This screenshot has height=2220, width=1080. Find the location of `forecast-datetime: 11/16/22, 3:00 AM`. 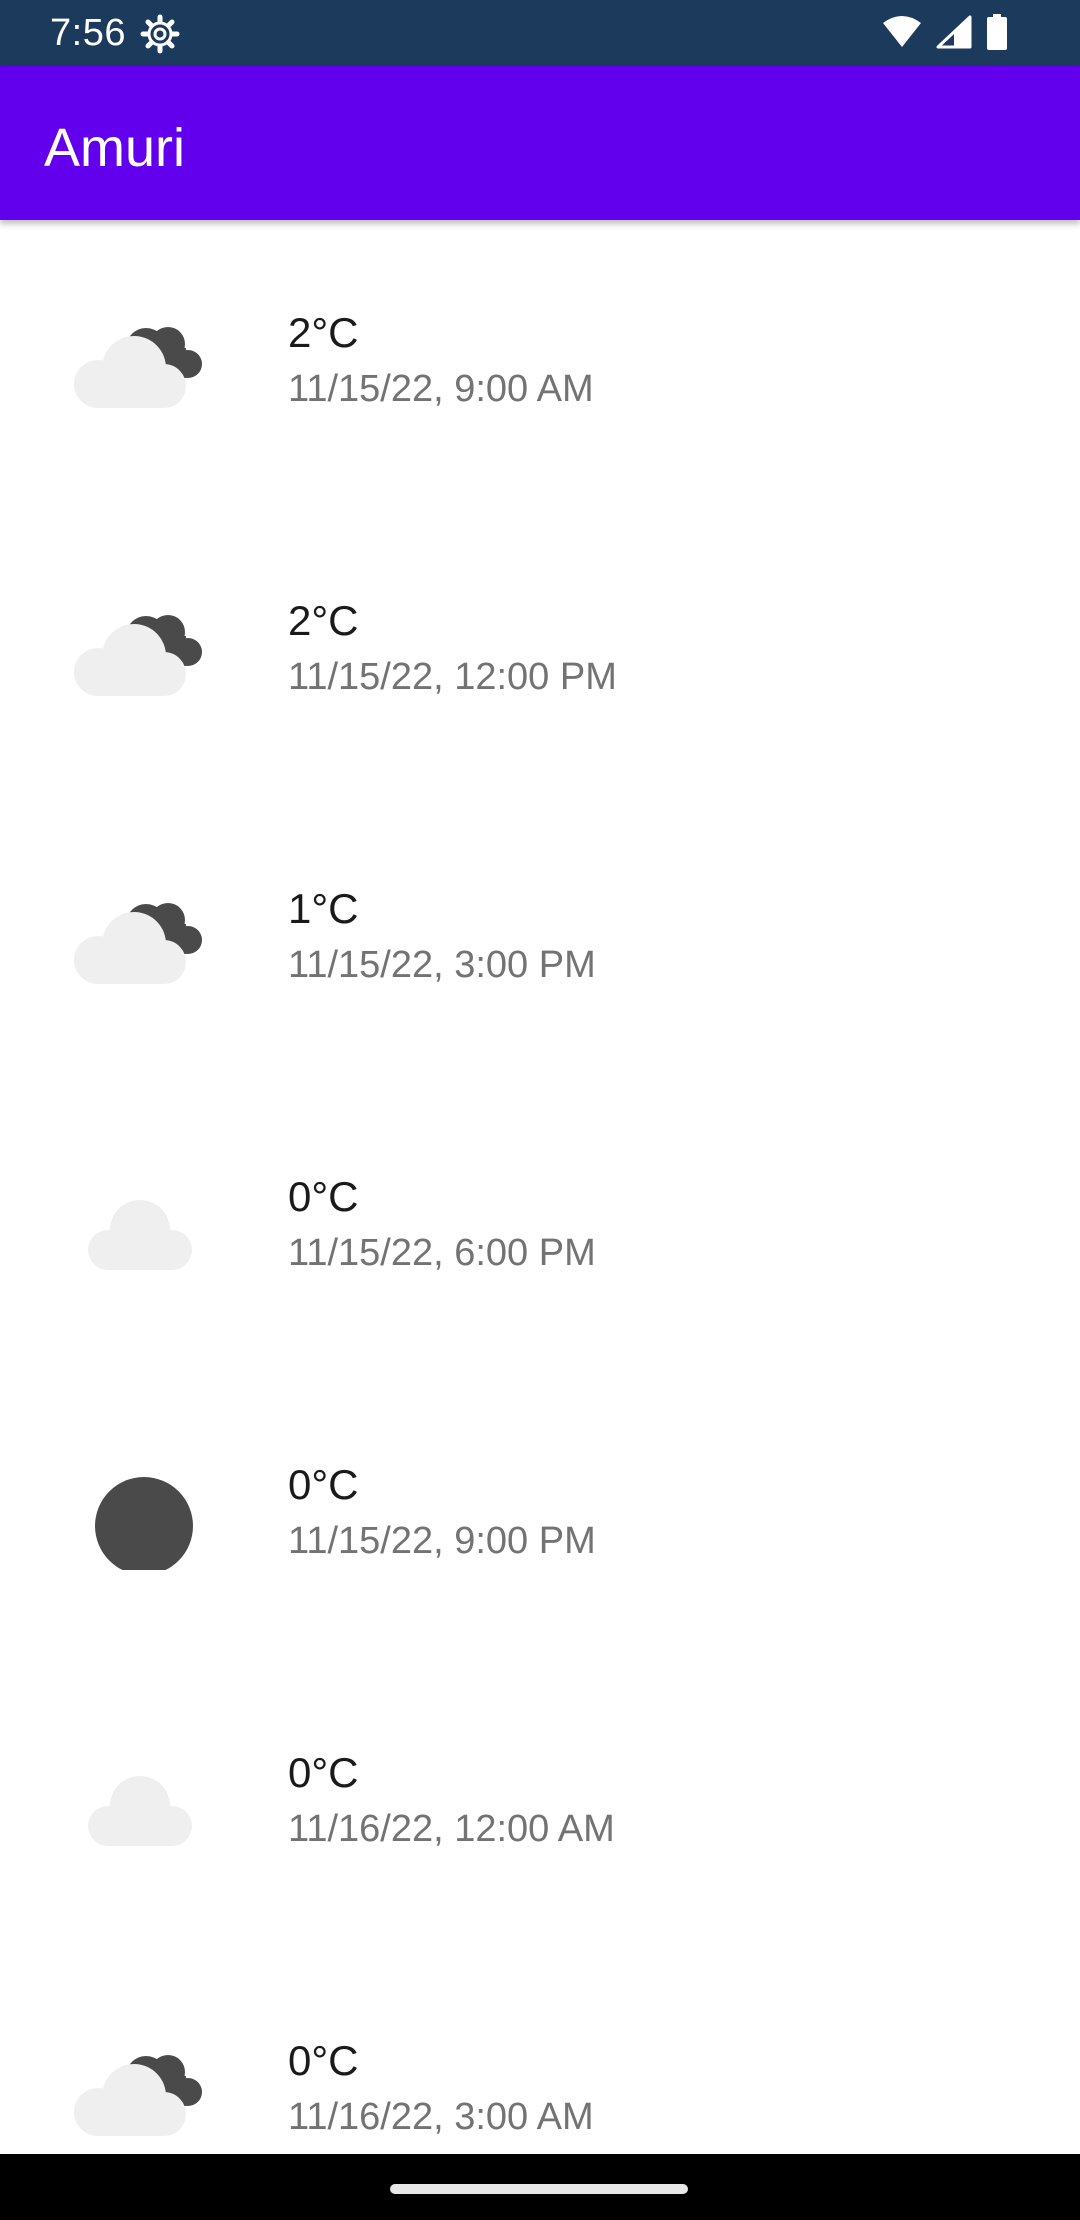

forecast-datetime: 11/16/22, 3:00 AM is located at coordinates (441, 2117).